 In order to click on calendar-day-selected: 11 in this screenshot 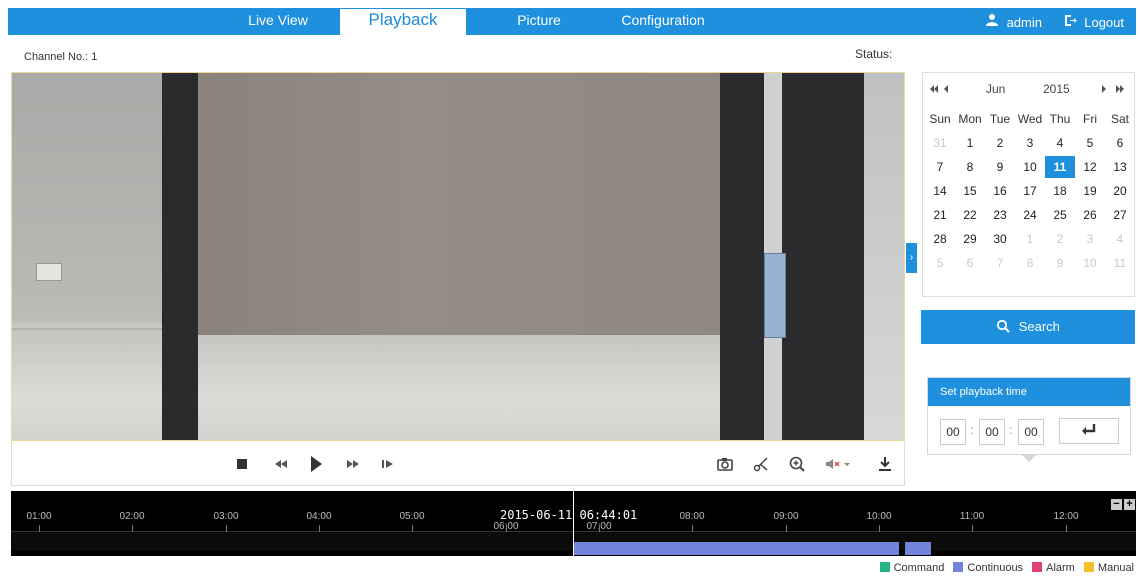, I will do `click(1060, 167)`.